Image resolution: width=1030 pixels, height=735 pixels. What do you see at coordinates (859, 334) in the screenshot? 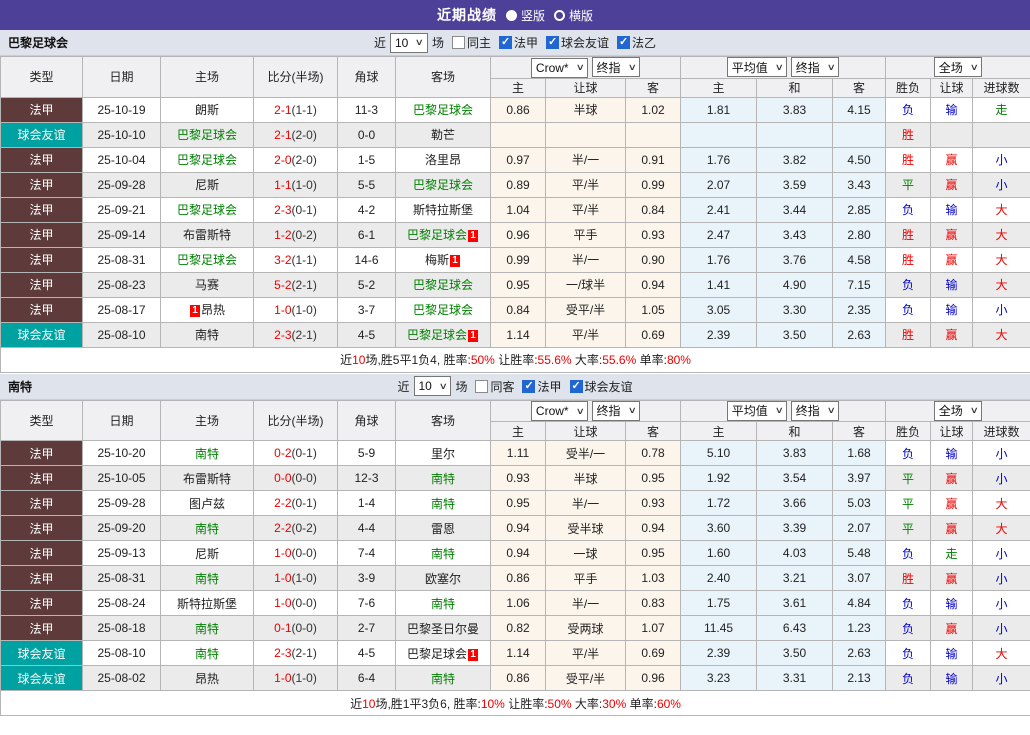
I see `avg-away-cell: 2.63` at bounding box center [859, 334].